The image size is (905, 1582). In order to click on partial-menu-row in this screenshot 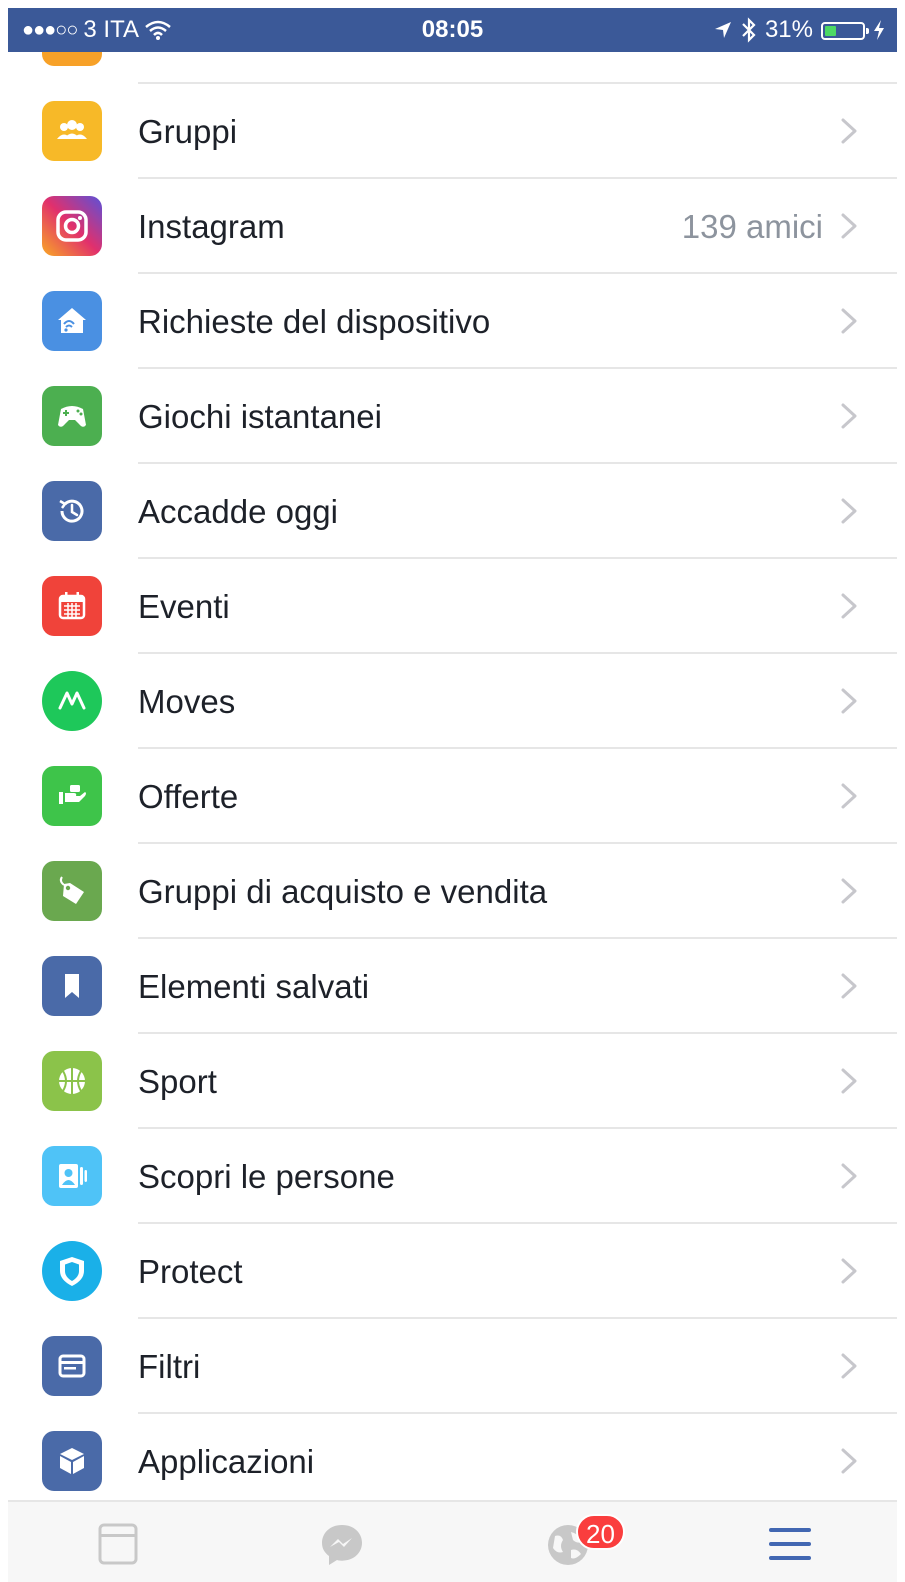, I will do `click(452, 68)`.